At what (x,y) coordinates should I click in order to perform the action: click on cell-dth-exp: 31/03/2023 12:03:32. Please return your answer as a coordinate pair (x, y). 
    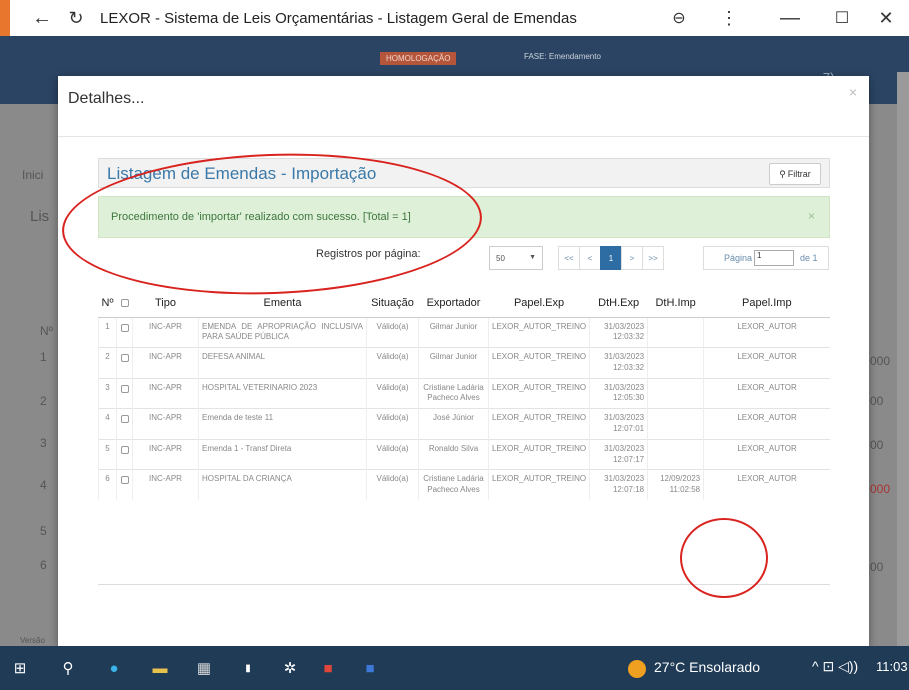
    Looking at the image, I should click on (618, 363).